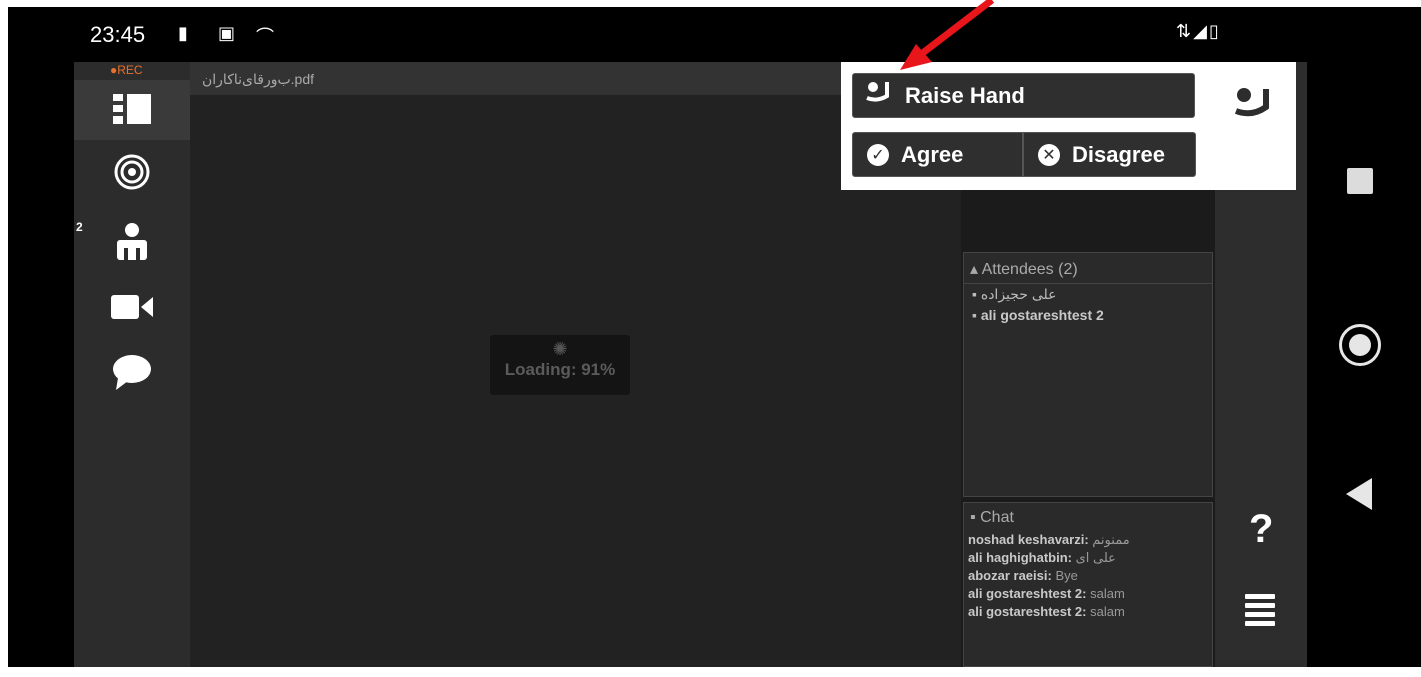  I want to click on chat-bubble-icon, so click(132, 372).